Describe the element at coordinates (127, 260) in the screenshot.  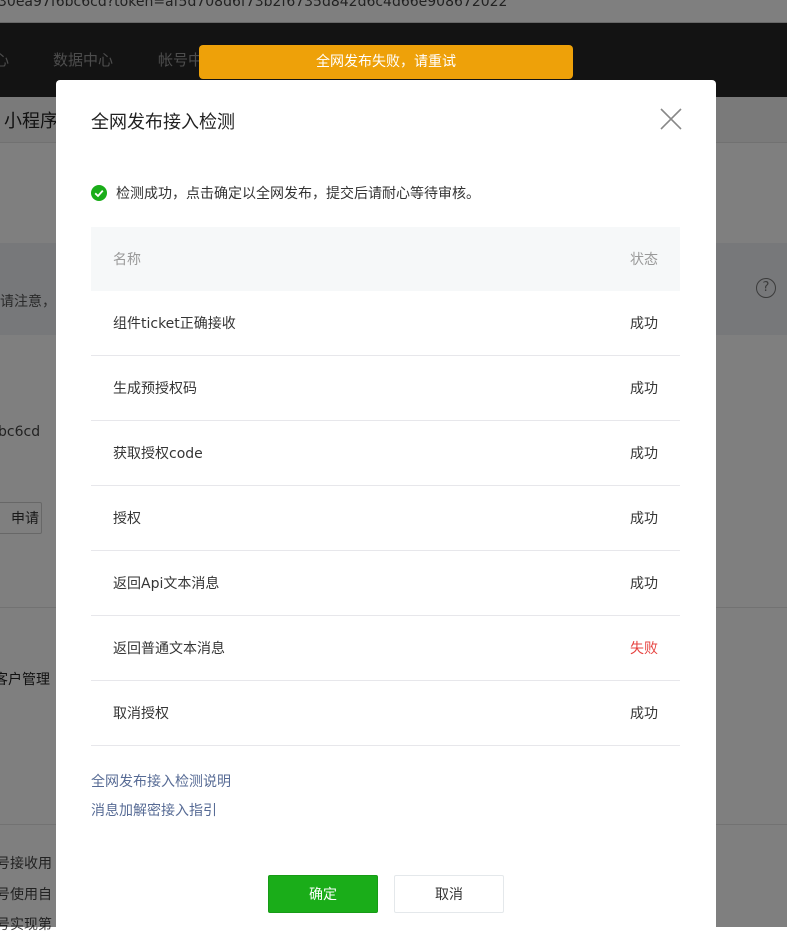
I see `header-name: 名称` at that location.